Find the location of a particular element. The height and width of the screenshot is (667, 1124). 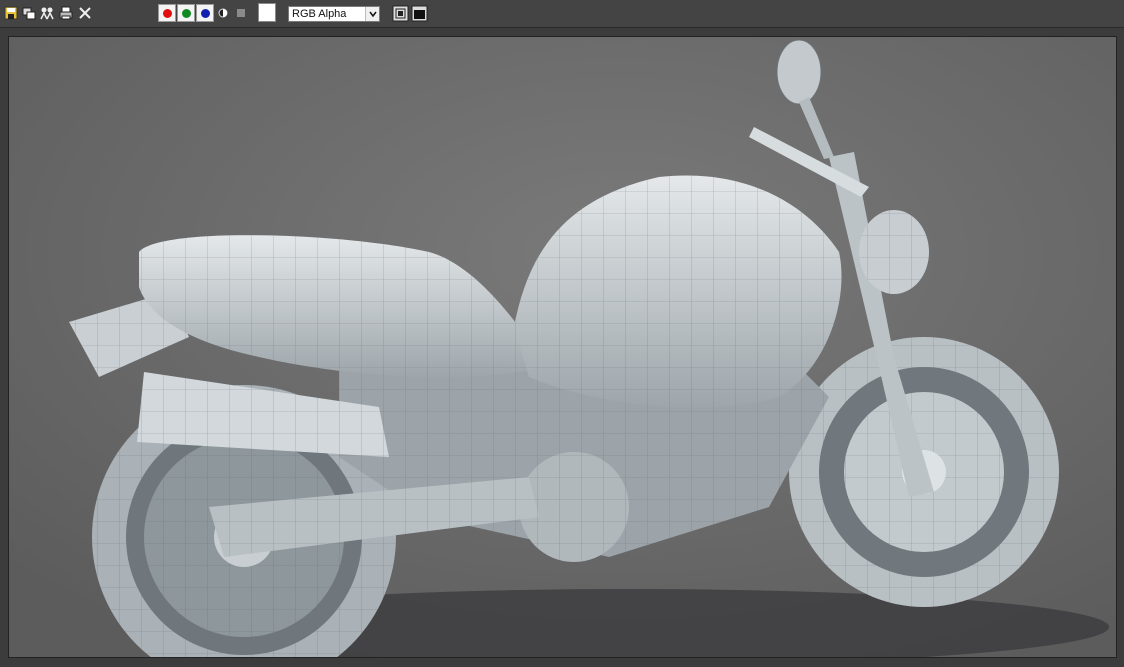

red-channel-icon is located at coordinates (167, 13).